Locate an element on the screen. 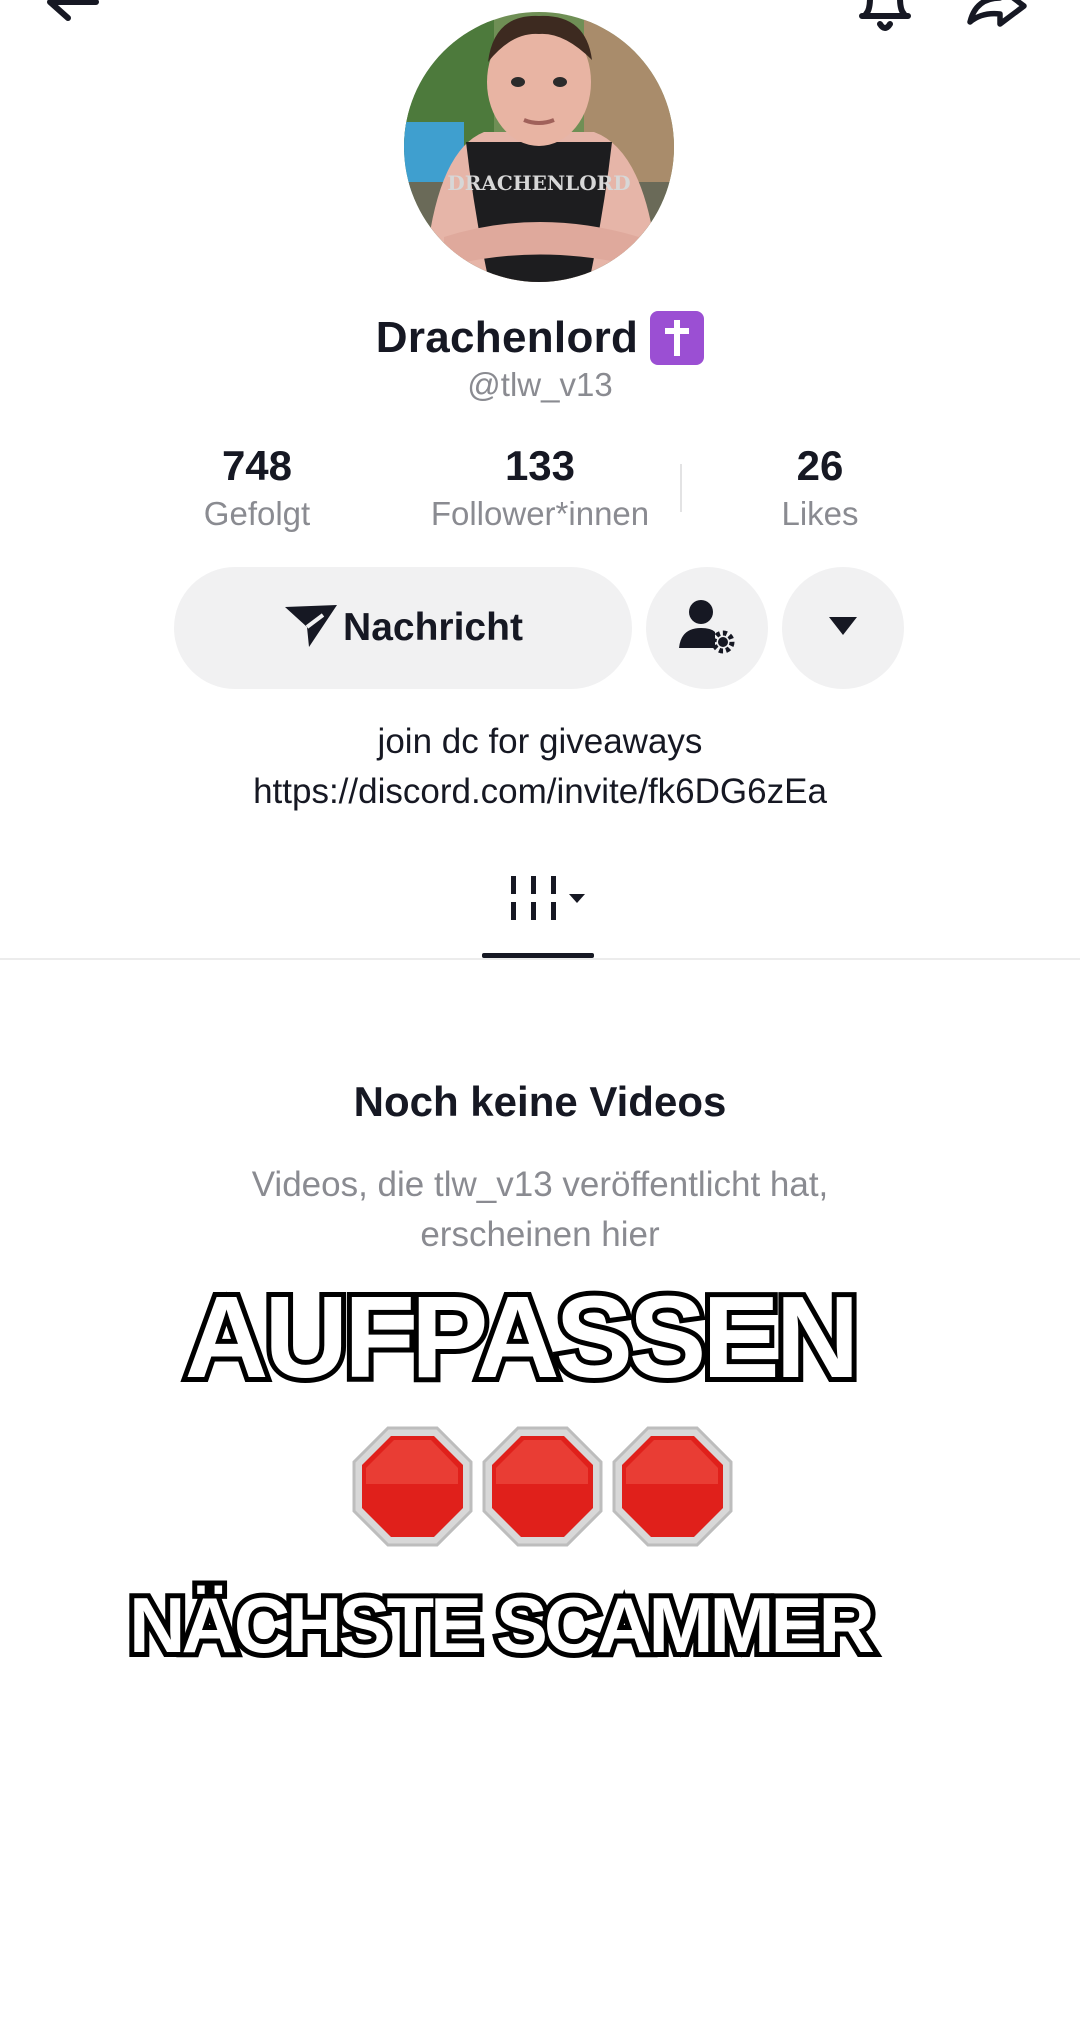 The width and height of the screenshot is (1080, 2032). cross-badge-icon is located at coordinates (677, 338).